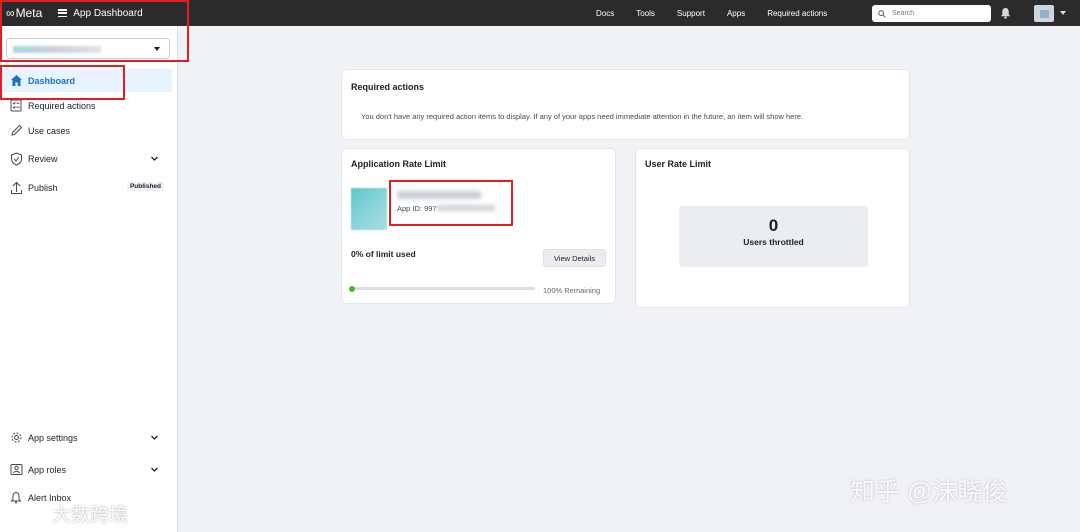 The height and width of the screenshot is (532, 1080). Describe the element at coordinates (574, 258) in the screenshot. I see `view-details-button: View Details` at that location.